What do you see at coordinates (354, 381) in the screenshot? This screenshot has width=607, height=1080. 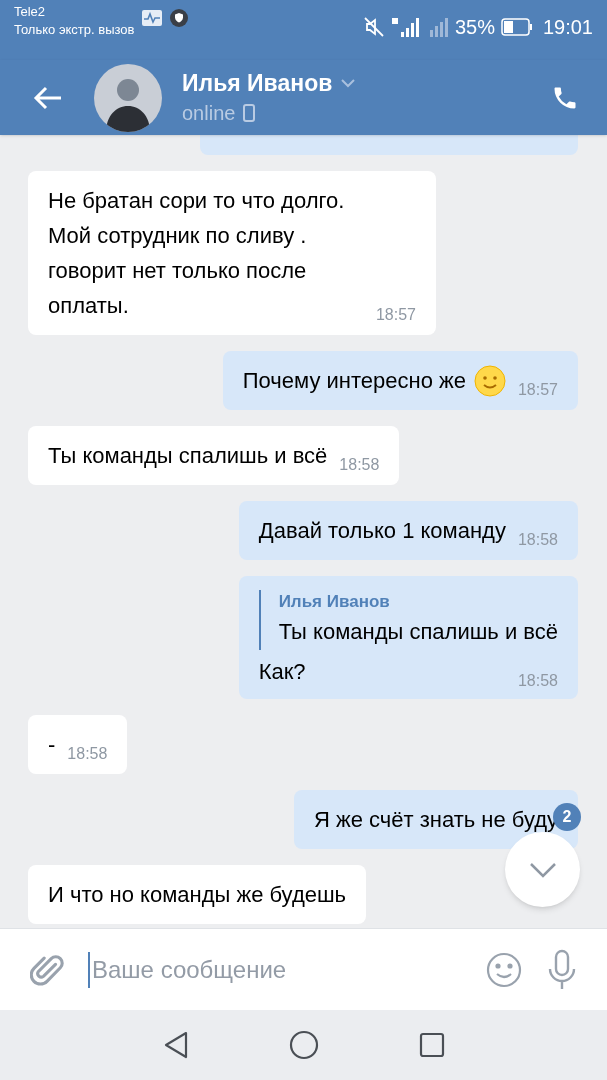 I see `message-text: Почему интересно же` at bounding box center [354, 381].